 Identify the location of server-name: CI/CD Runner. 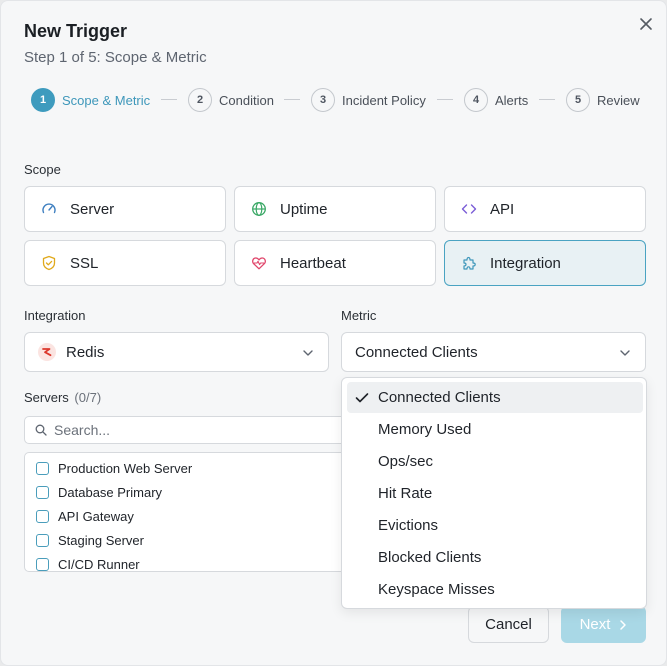
(99, 564).